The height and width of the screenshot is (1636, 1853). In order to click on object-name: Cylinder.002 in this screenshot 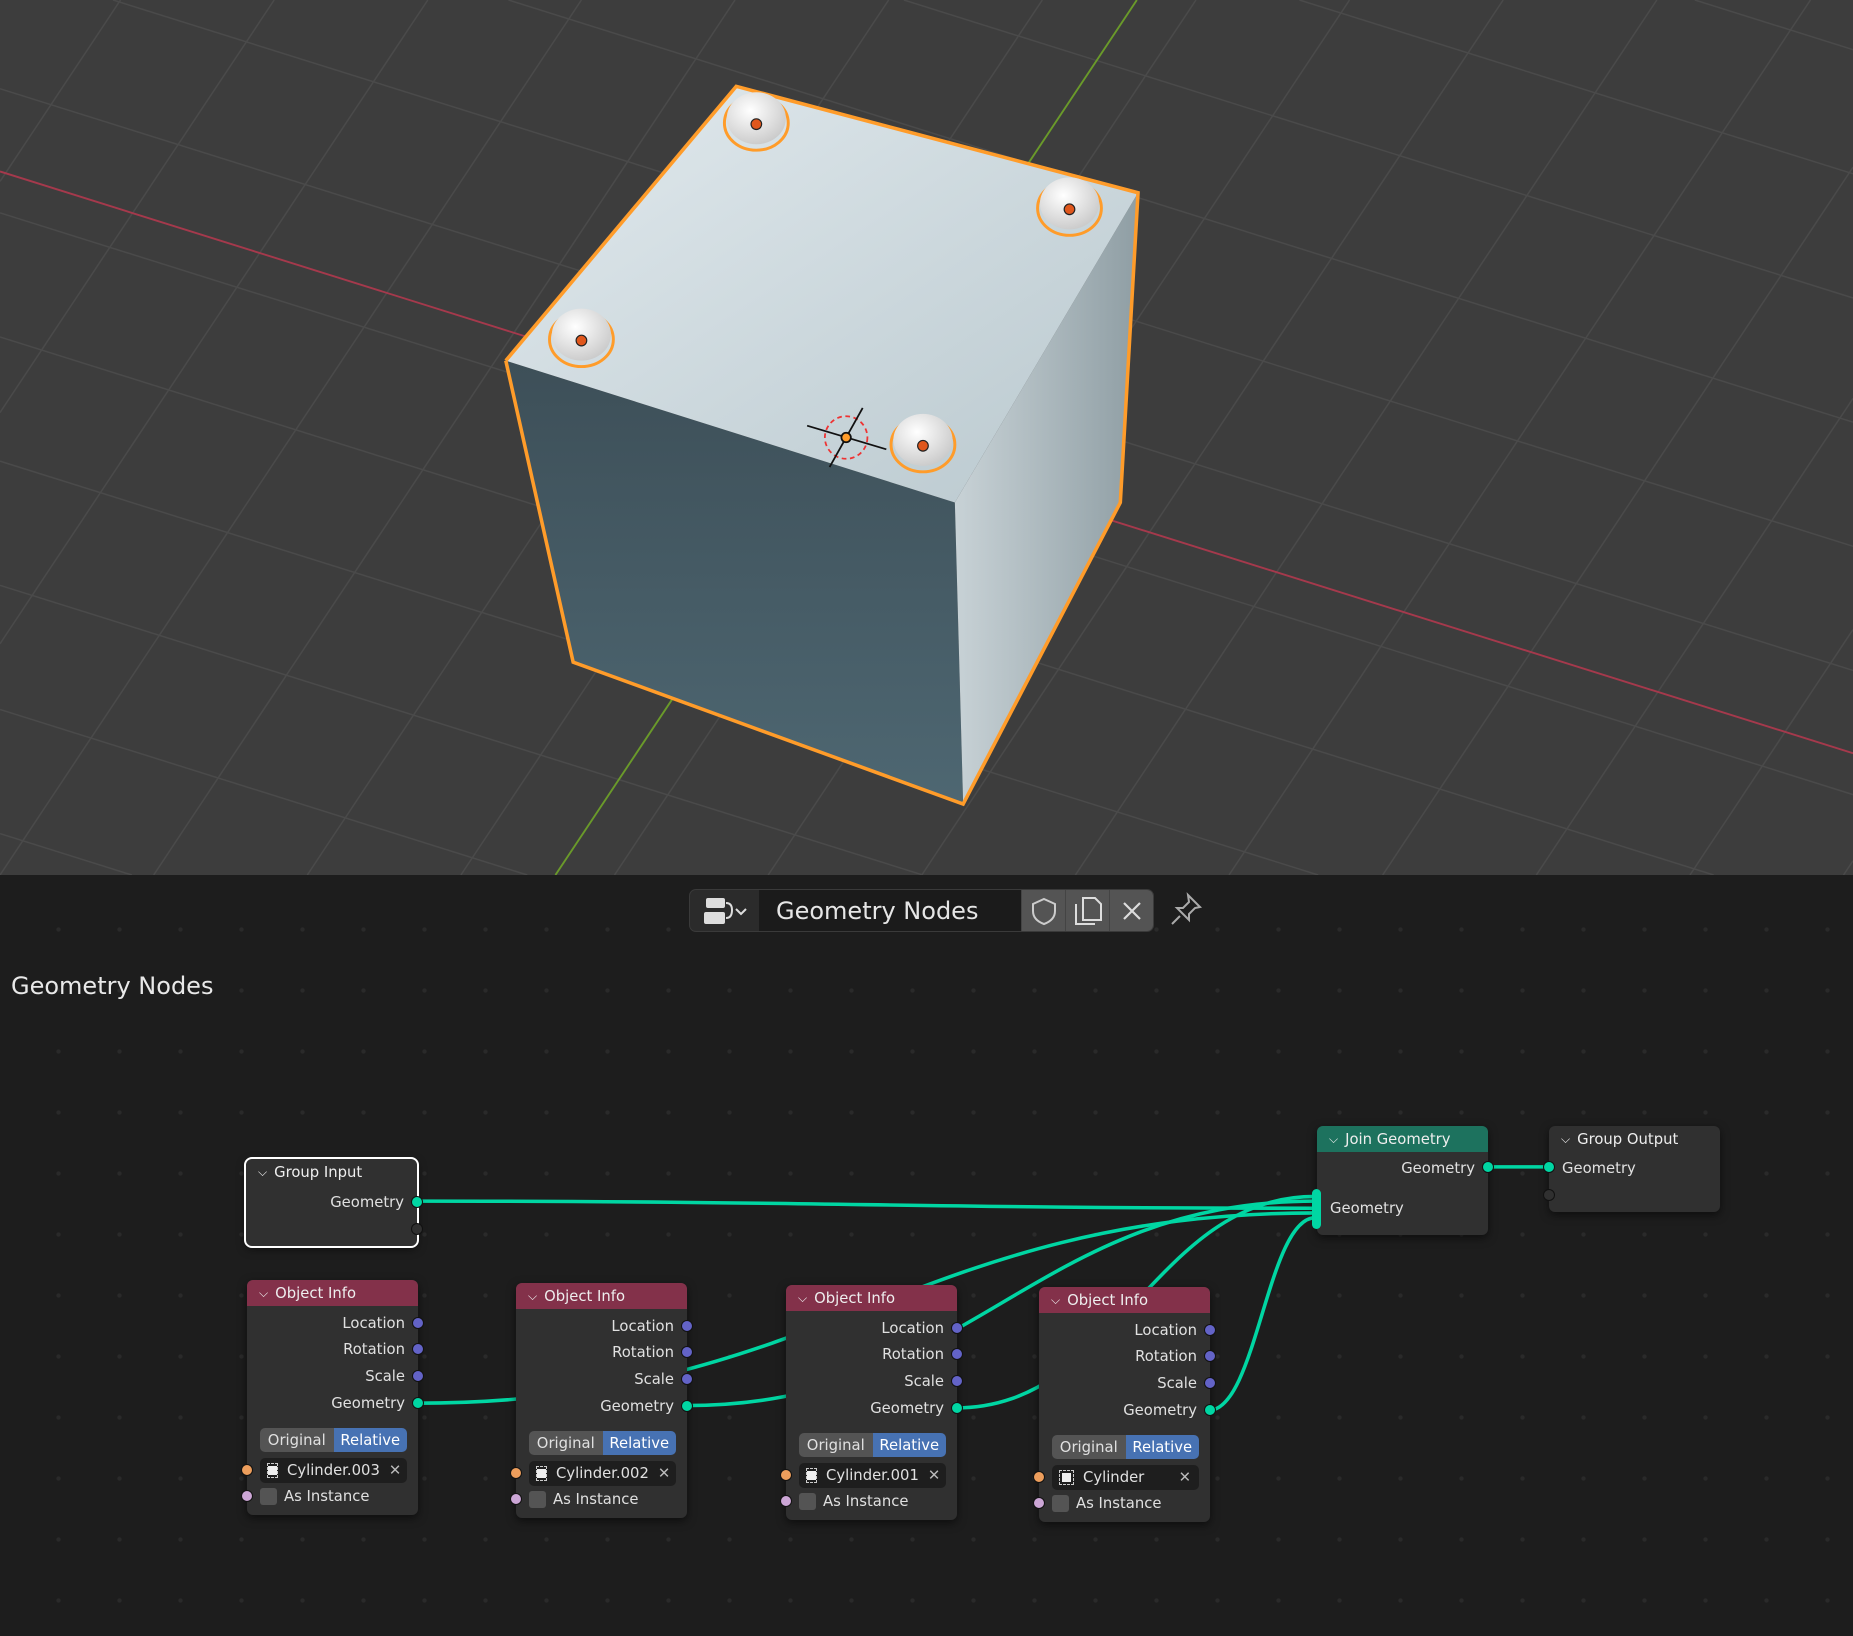, I will do `click(602, 1473)`.